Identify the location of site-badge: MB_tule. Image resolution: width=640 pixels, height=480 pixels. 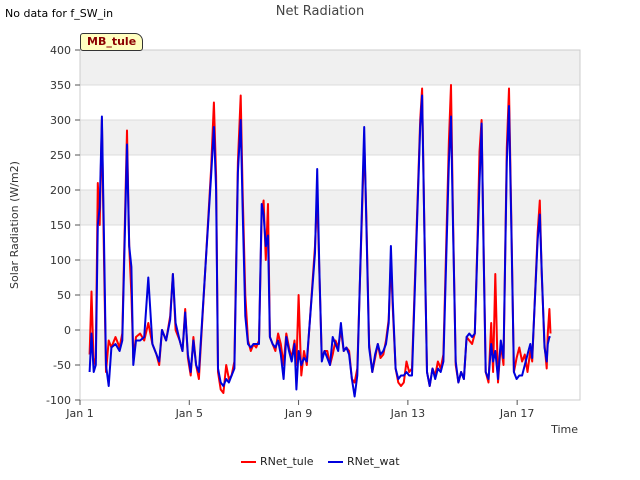
(112, 42).